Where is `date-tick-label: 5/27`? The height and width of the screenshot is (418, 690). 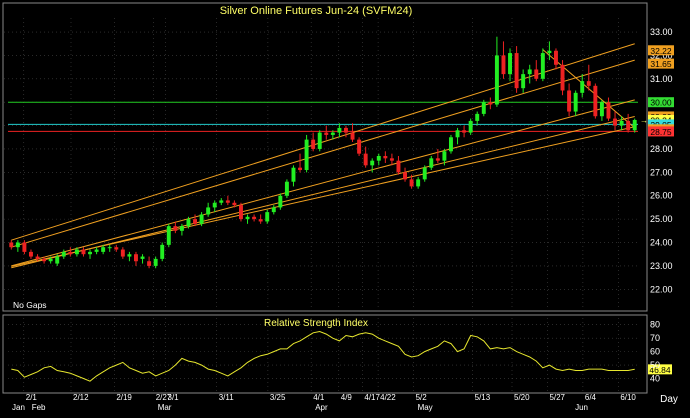 date-tick-label: 5/27 is located at coordinates (557, 397).